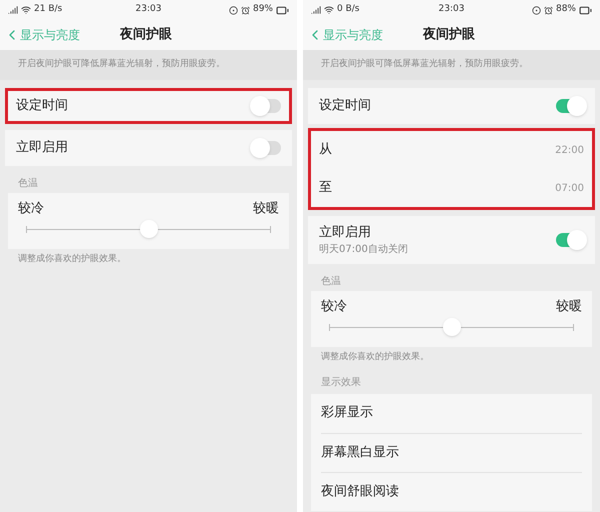 The height and width of the screenshot is (512, 600). I want to click on battery-level: 88%, so click(566, 9).